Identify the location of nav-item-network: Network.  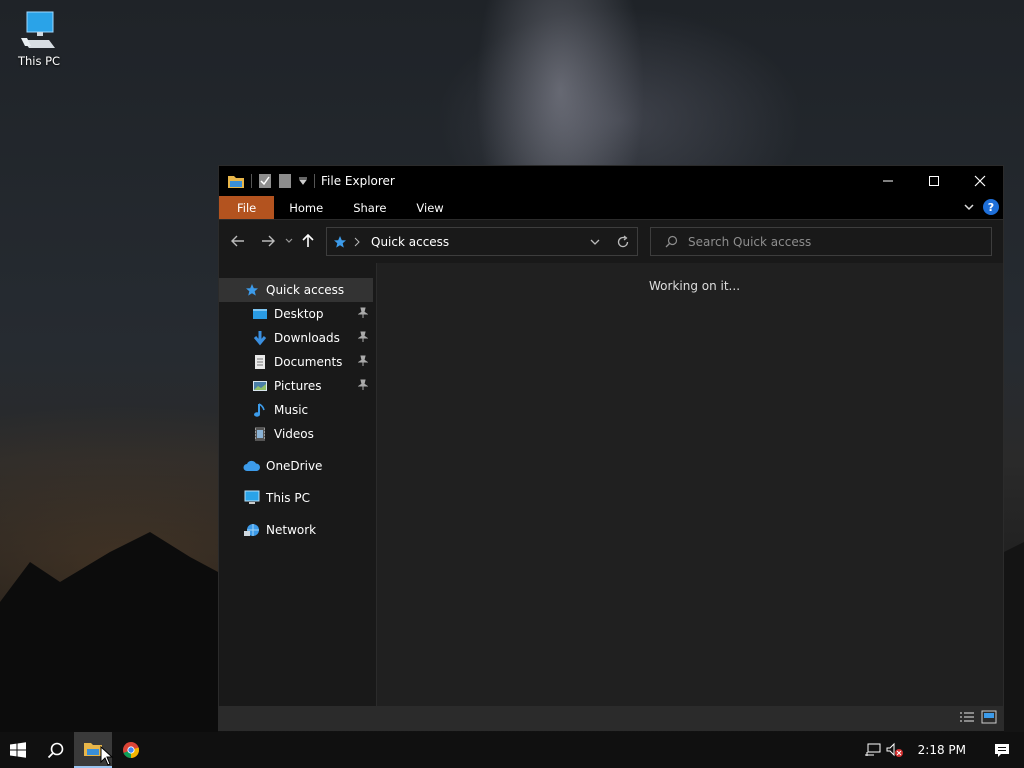
(297, 530).